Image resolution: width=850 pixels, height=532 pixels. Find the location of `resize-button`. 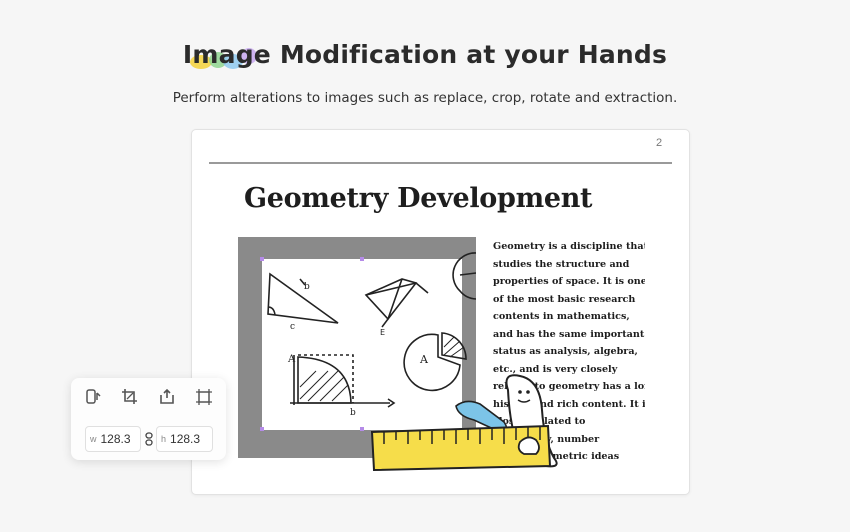

resize-button is located at coordinates (204, 397).